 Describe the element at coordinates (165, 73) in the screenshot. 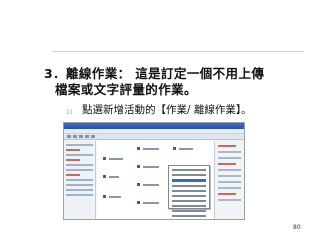

I see `heading-line-1: 離線作業： 這是訂定一個不用上傳` at that location.